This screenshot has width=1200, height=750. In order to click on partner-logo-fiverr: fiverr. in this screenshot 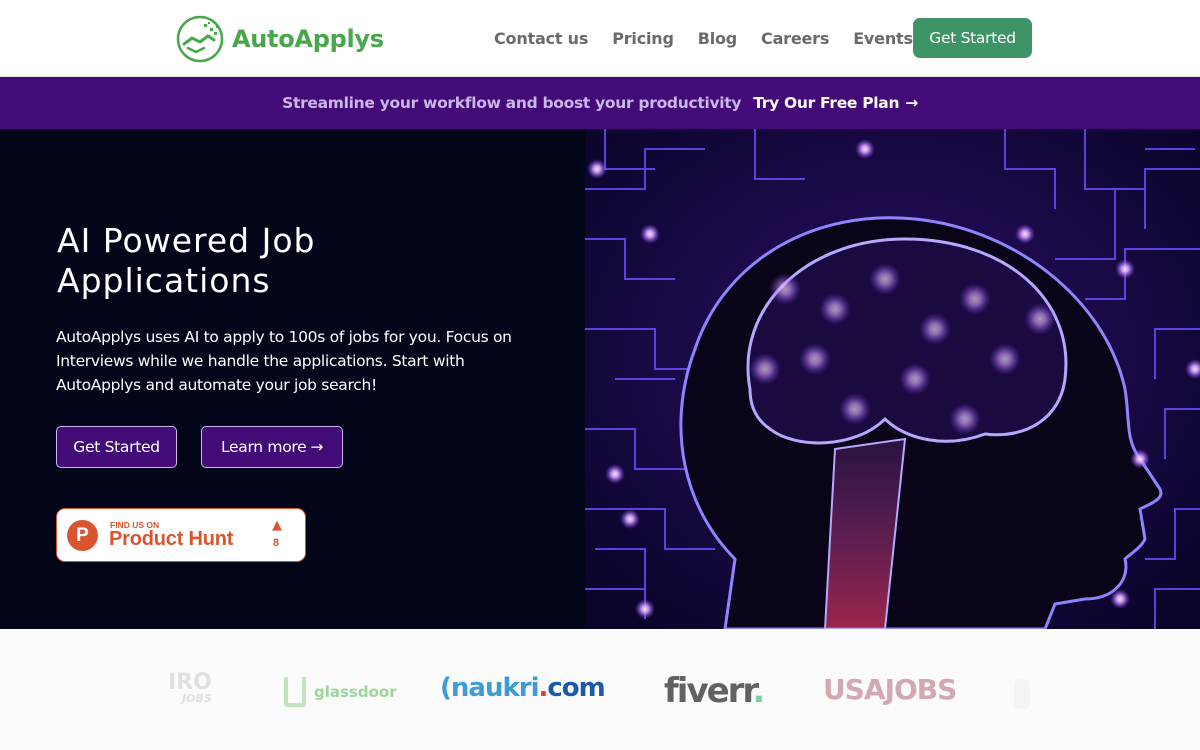, I will do `click(714, 691)`.